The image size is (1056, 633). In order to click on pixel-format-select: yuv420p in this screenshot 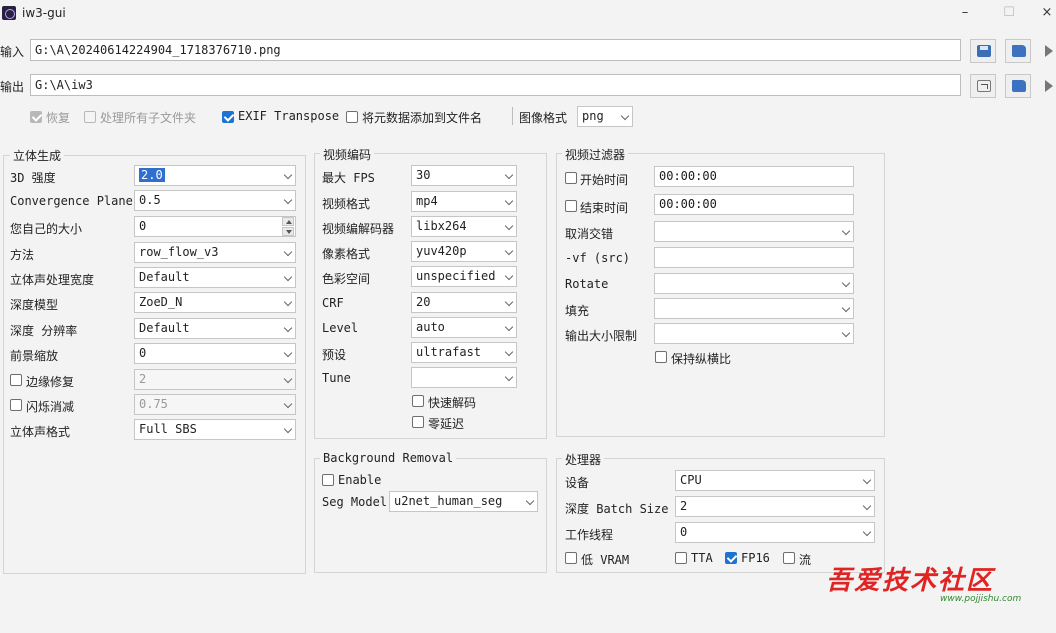, I will do `click(464, 251)`.